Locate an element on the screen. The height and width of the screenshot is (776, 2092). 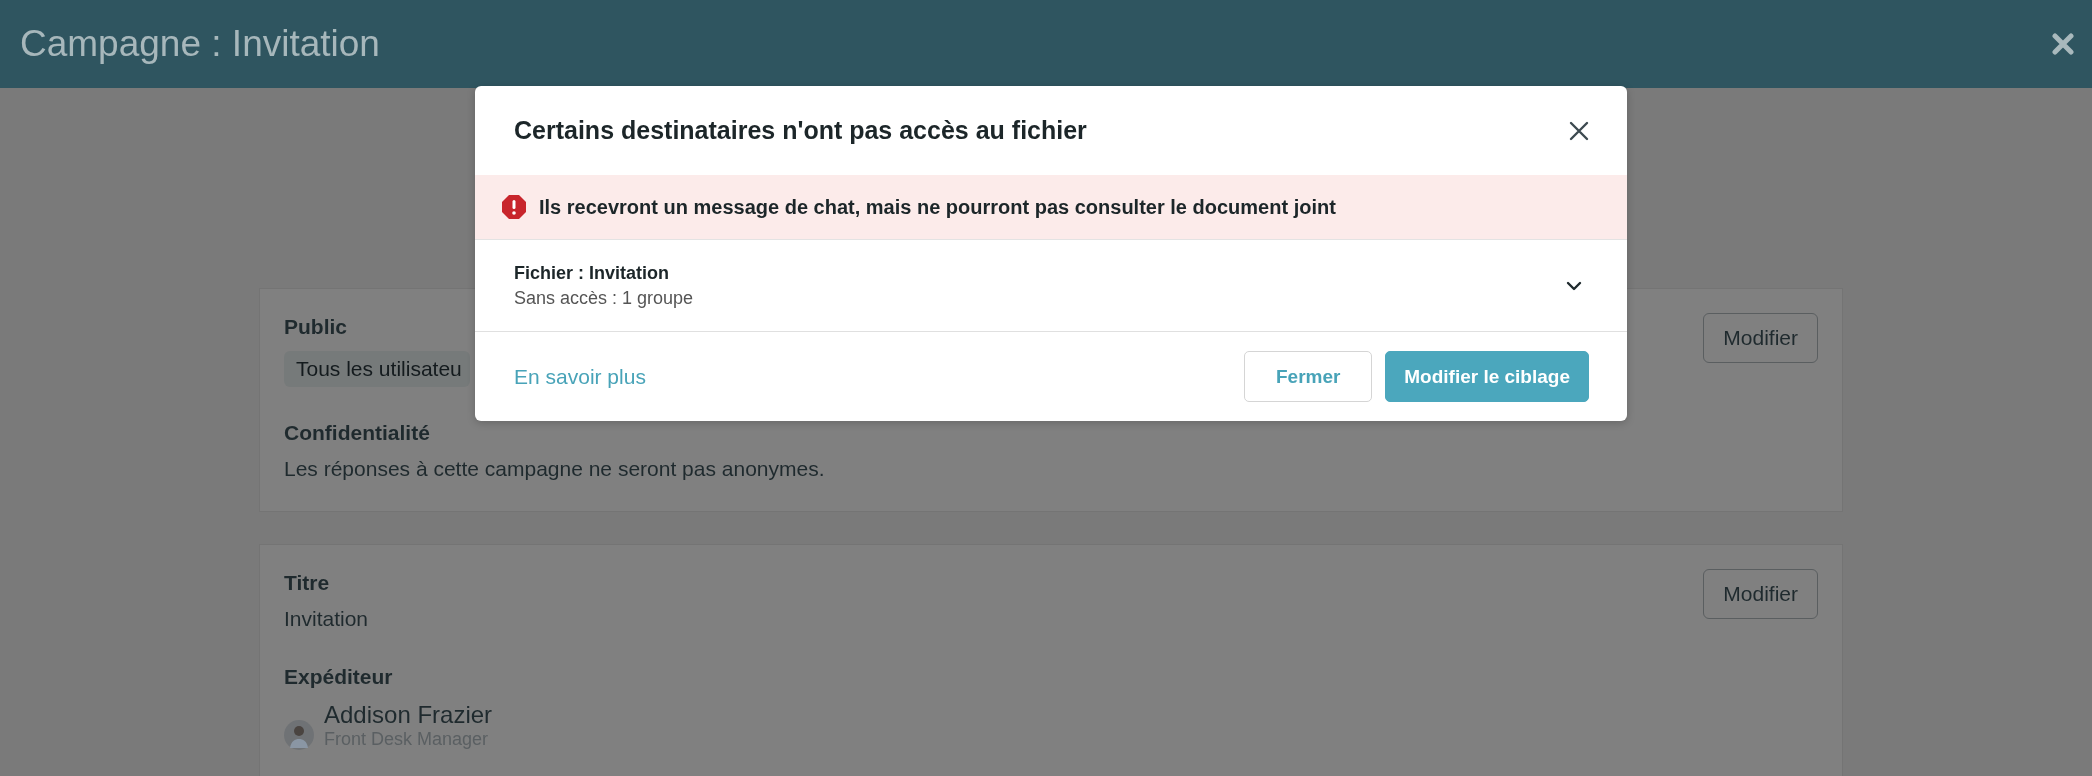
file-detail: Sans accès : 1 groupe is located at coordinates (604, 298).